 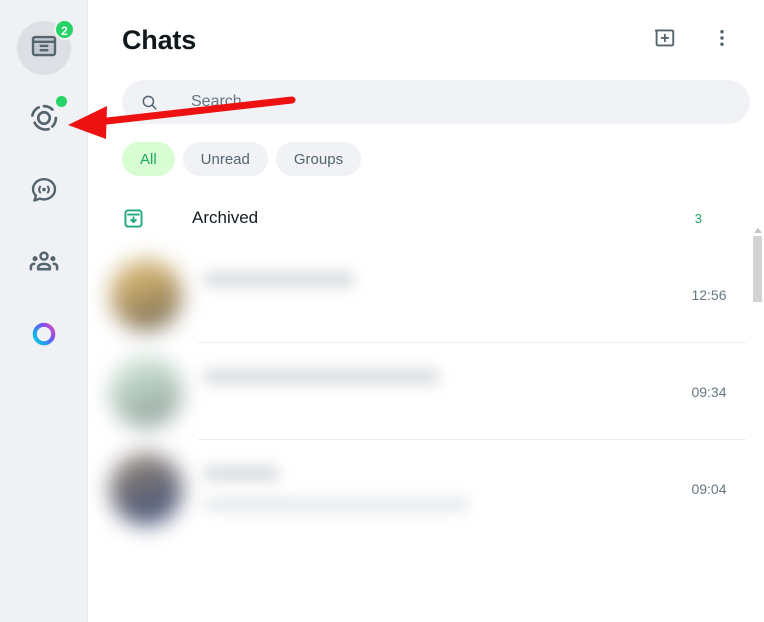 What do you see at coordinates (426, 218) in the screenshot?
I see `archived-row: Archived 3` at bounding box center [426, 218].